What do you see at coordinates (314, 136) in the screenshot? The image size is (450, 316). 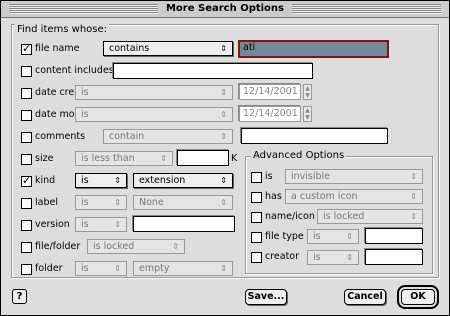 I see `comments-field` at bounding box center [314, 136].